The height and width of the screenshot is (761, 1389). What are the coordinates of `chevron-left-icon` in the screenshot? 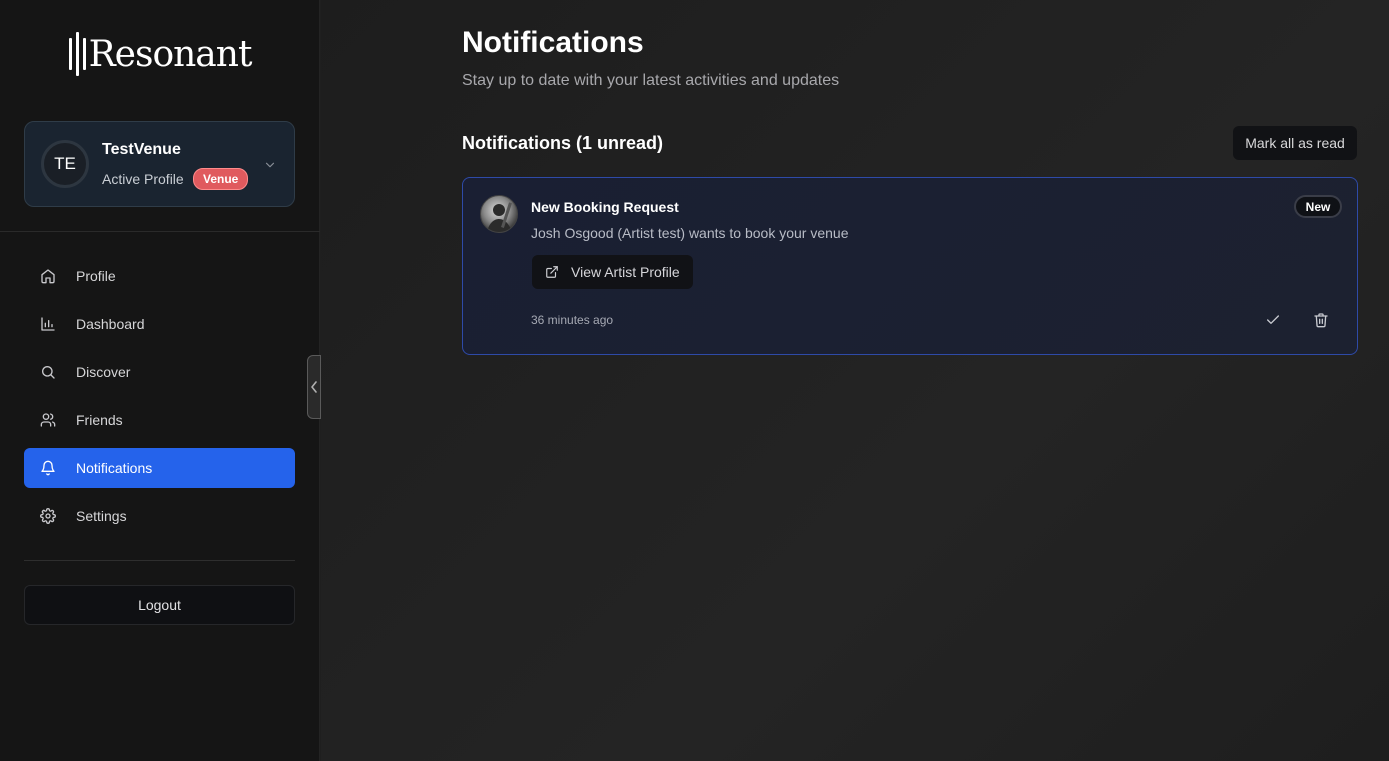 It's located at (314, 387).